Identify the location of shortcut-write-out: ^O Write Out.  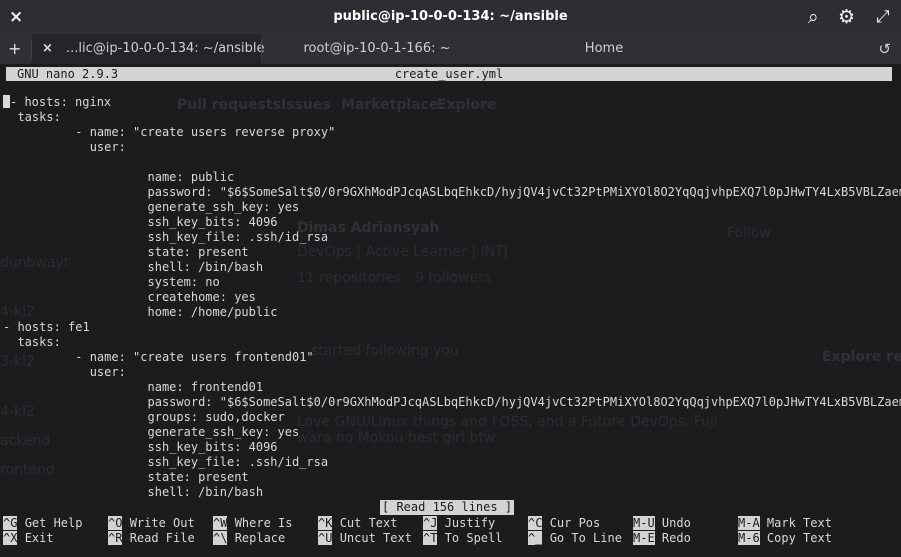
(151, 523).